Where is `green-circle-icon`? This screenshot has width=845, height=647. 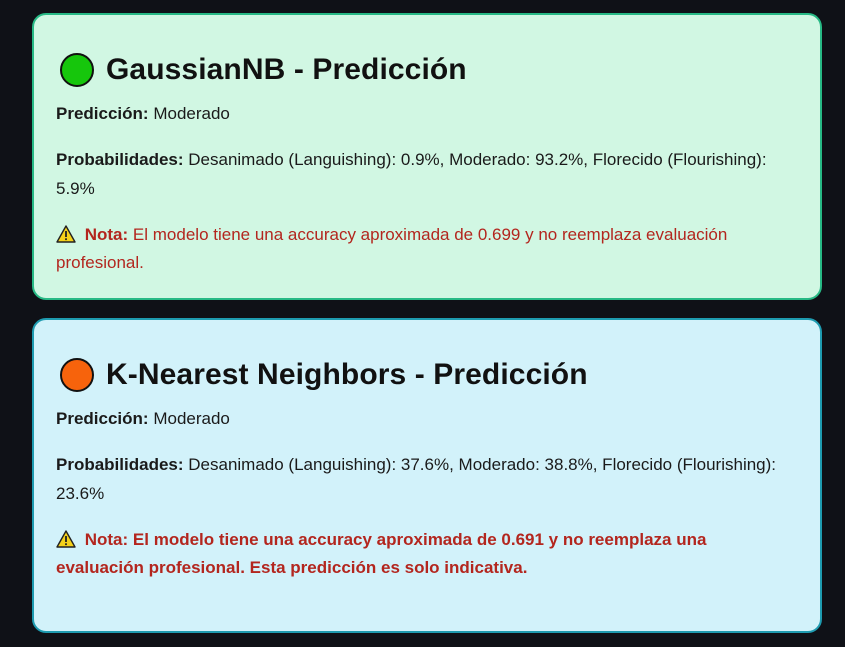
green-circle-icon is located at coordinates (77, 70).